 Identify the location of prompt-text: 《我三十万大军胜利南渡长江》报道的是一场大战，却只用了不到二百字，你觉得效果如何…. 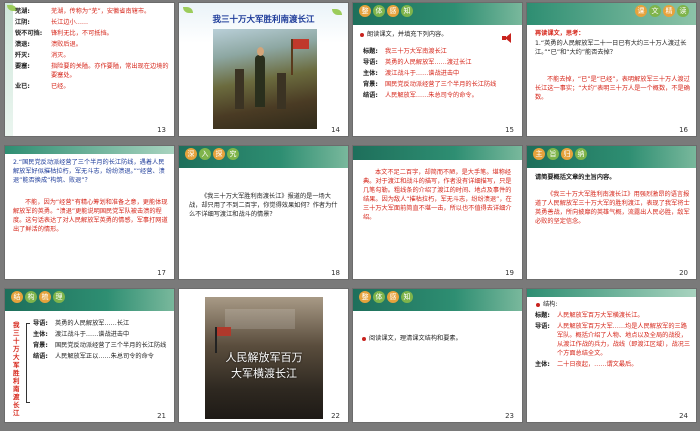
(263, 205).